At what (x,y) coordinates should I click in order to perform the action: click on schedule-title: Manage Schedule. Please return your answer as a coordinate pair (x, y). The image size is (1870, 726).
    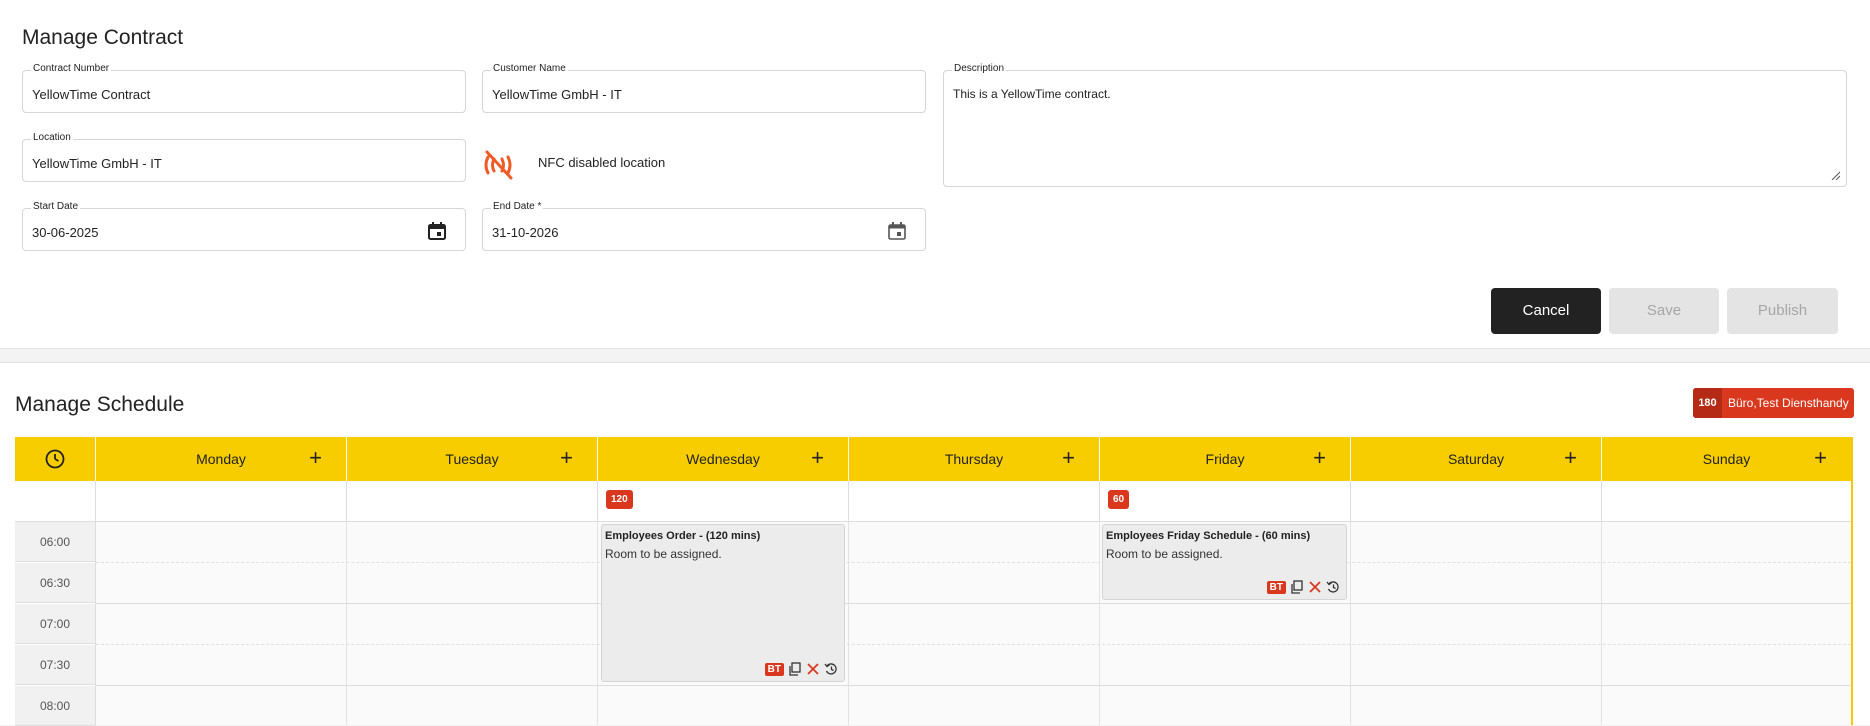
    Looking at the image, I should click on (100, 404).